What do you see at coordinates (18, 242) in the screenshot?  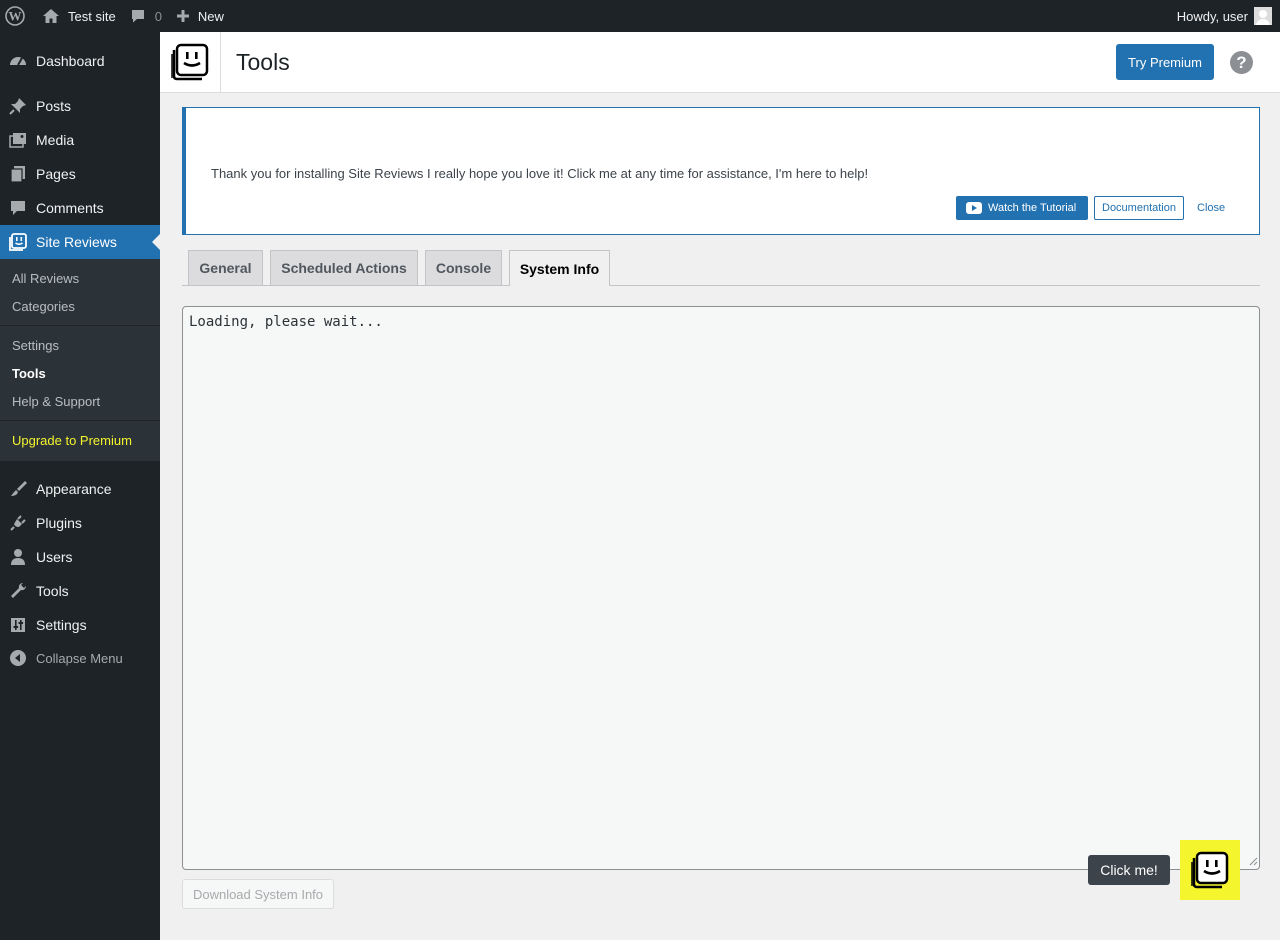 I see `site-reviews-icon` at bounding box center [18, 242].